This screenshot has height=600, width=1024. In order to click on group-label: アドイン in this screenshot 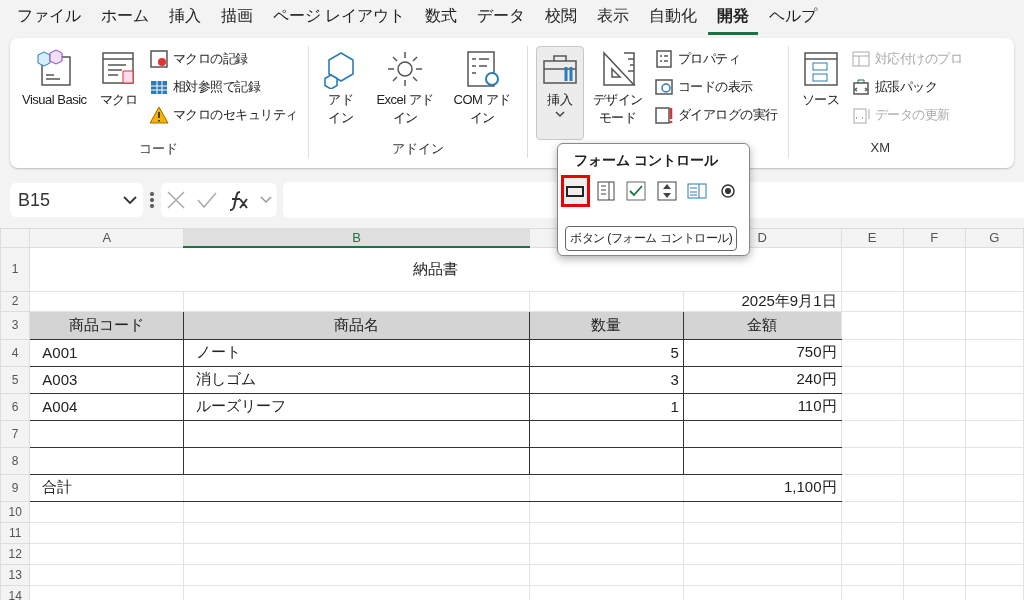, I will do `click(417, 149)`.